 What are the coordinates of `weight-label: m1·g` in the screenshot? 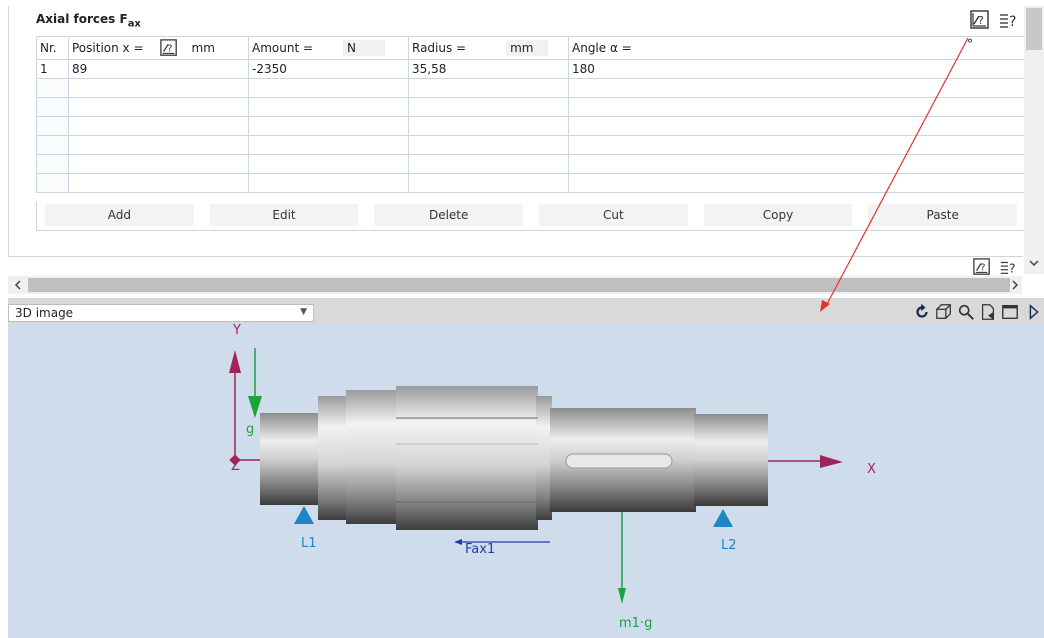 It's located at (636, 623).